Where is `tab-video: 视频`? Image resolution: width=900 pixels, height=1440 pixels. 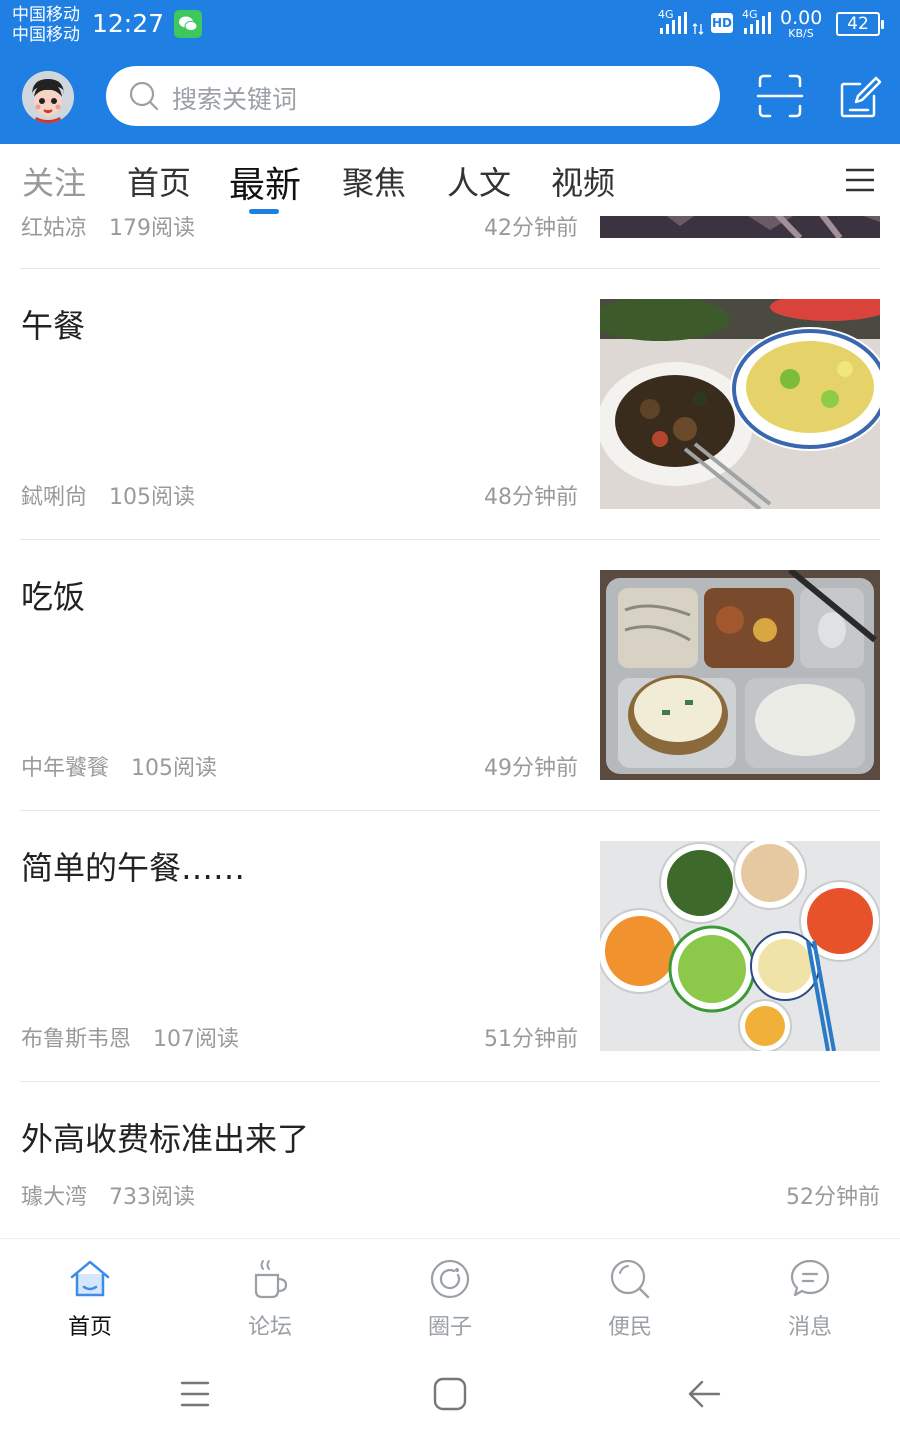 tab-video: 视频 is located at coordinates (583, 181).